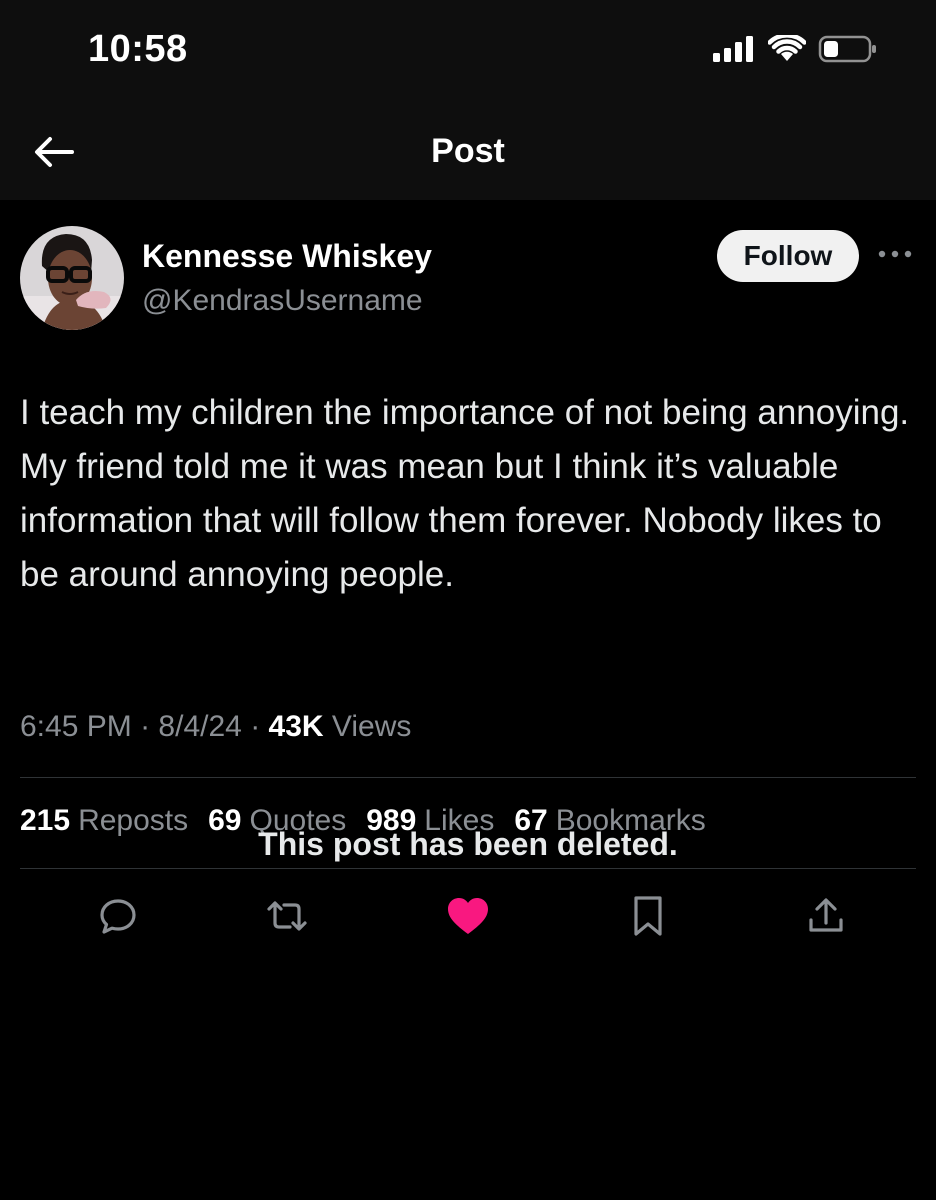 The image size is (936, 1200). I want to click on repost-icon, so click(287, 918).